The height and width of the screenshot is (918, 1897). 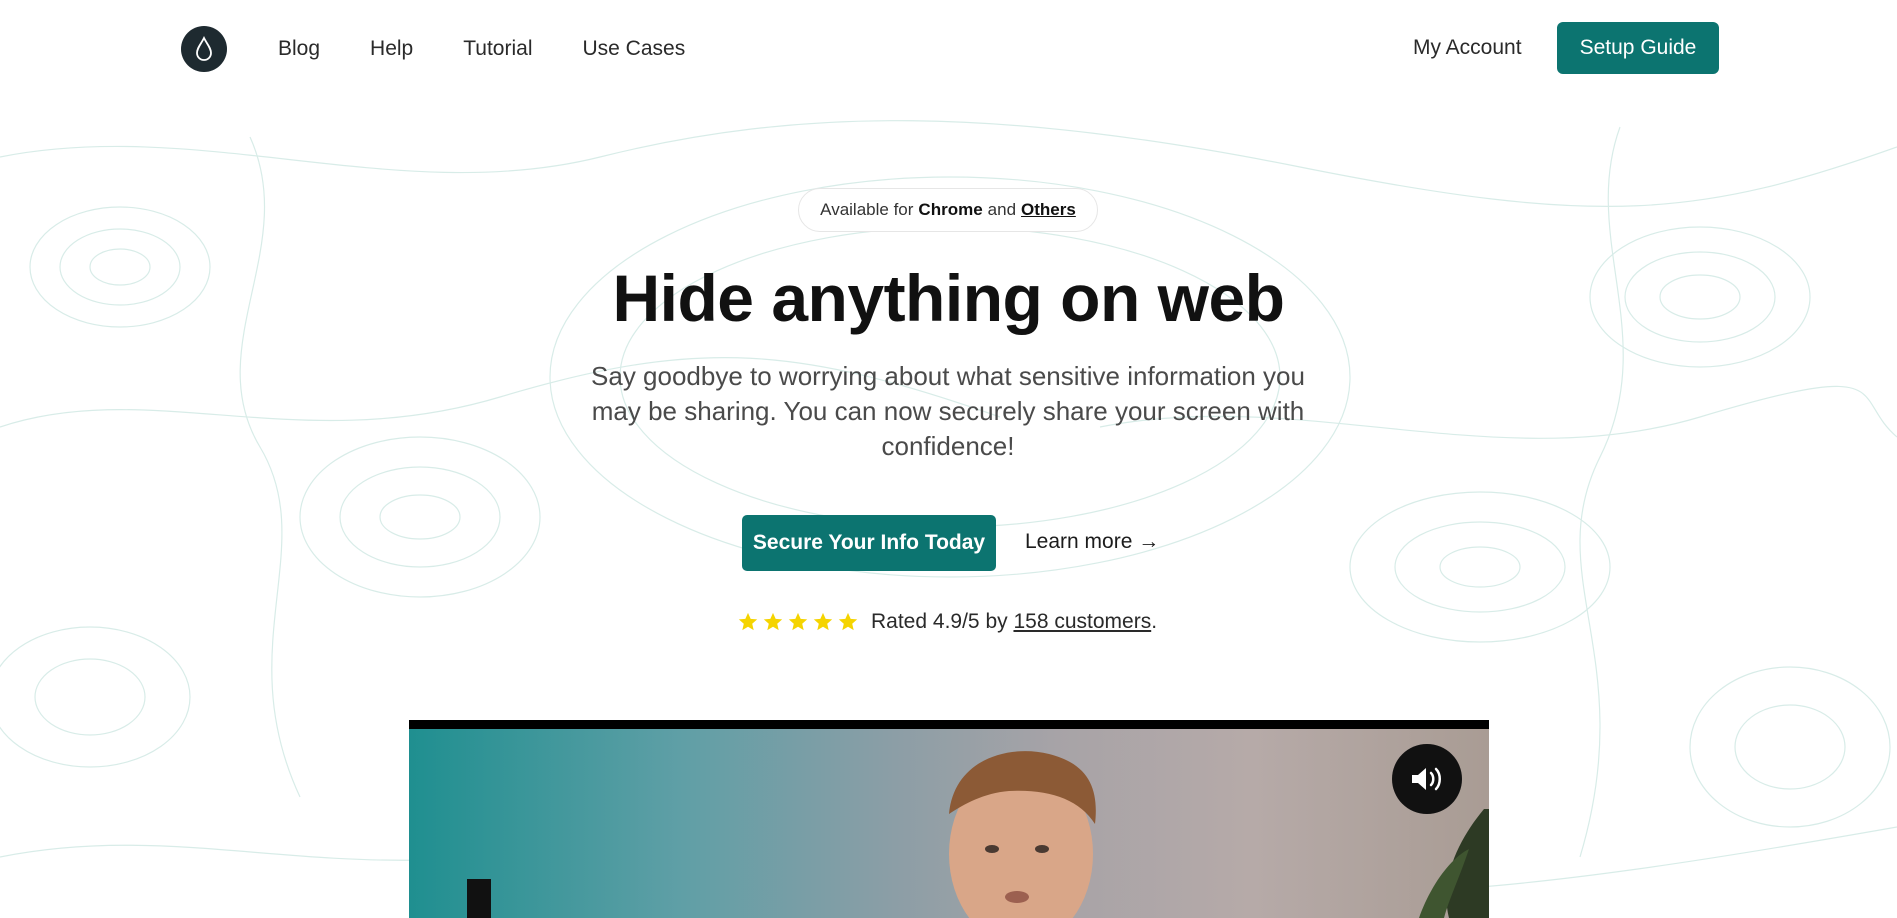 I want to click on water-drop-icon, so click(x=204, y=48).